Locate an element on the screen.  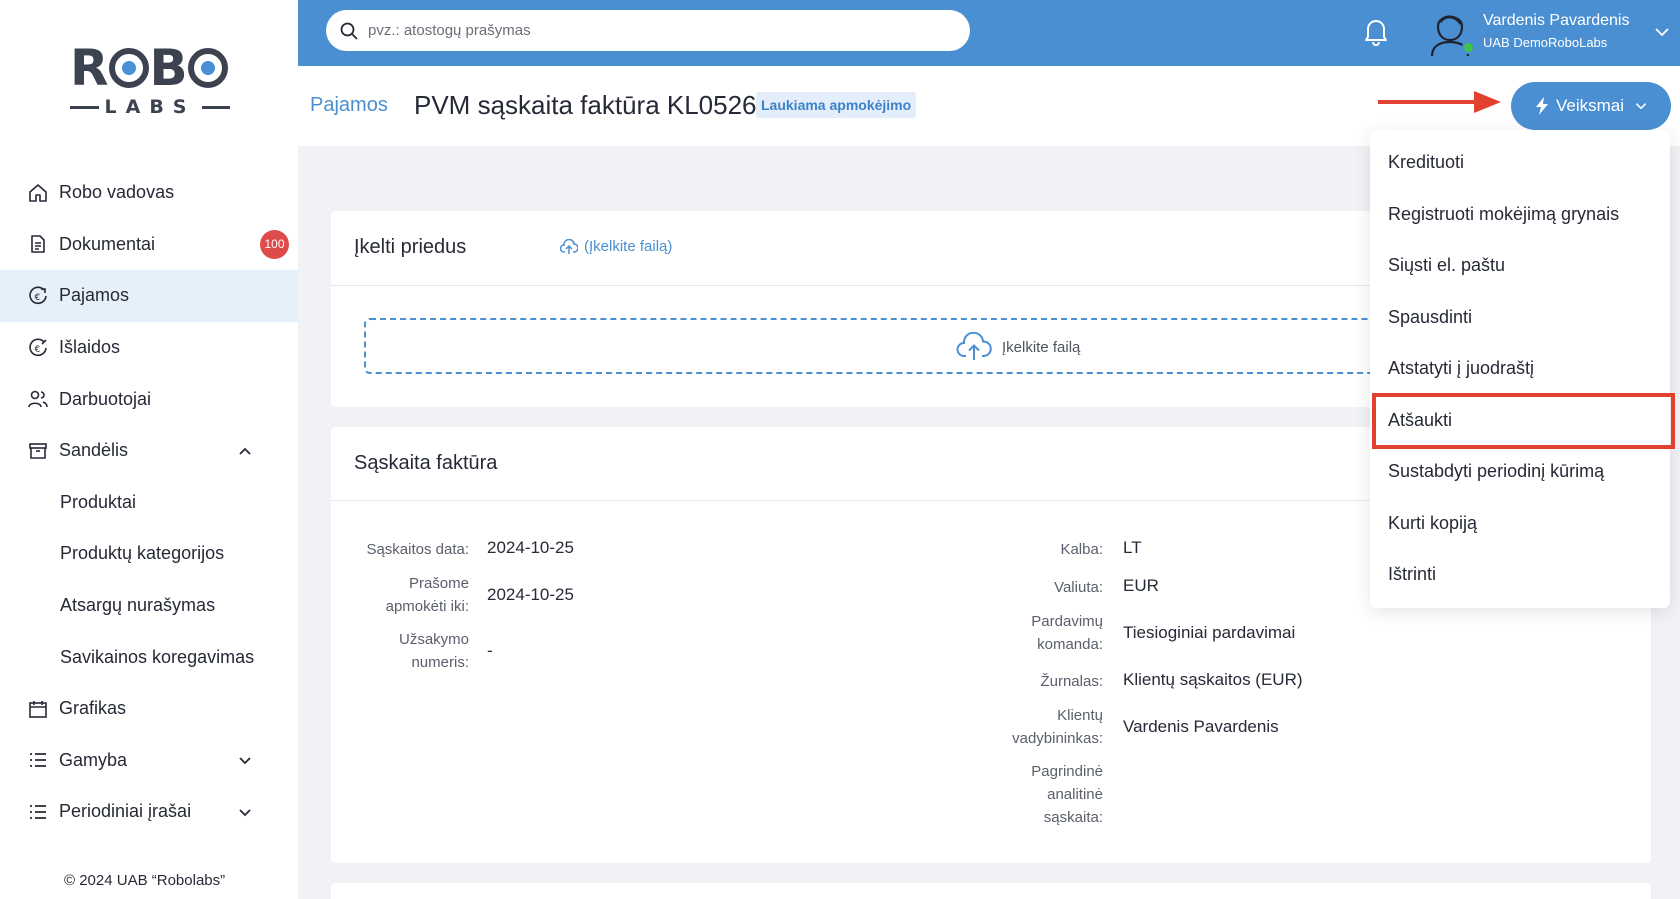
search-box is located at coordinates (648, 30).